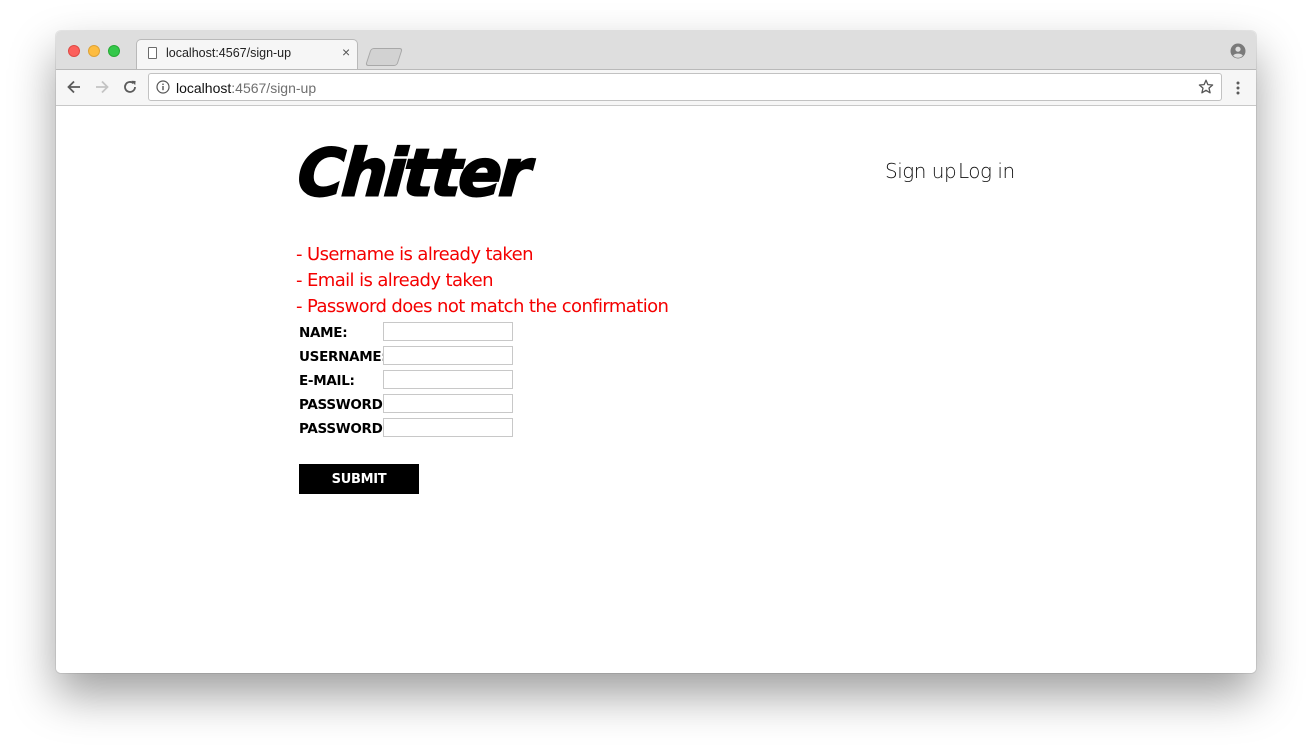  What do you see at coordinates (323, 333) in the screenshot?
I see `name-label: NAME:` at bounding box center [323, 333].